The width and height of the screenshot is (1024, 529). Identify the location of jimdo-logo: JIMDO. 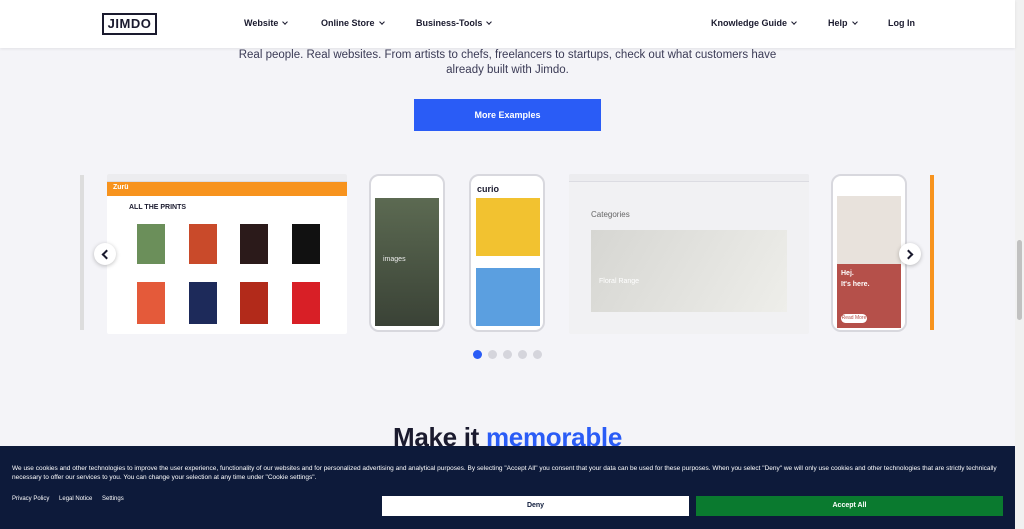
(129, 24).